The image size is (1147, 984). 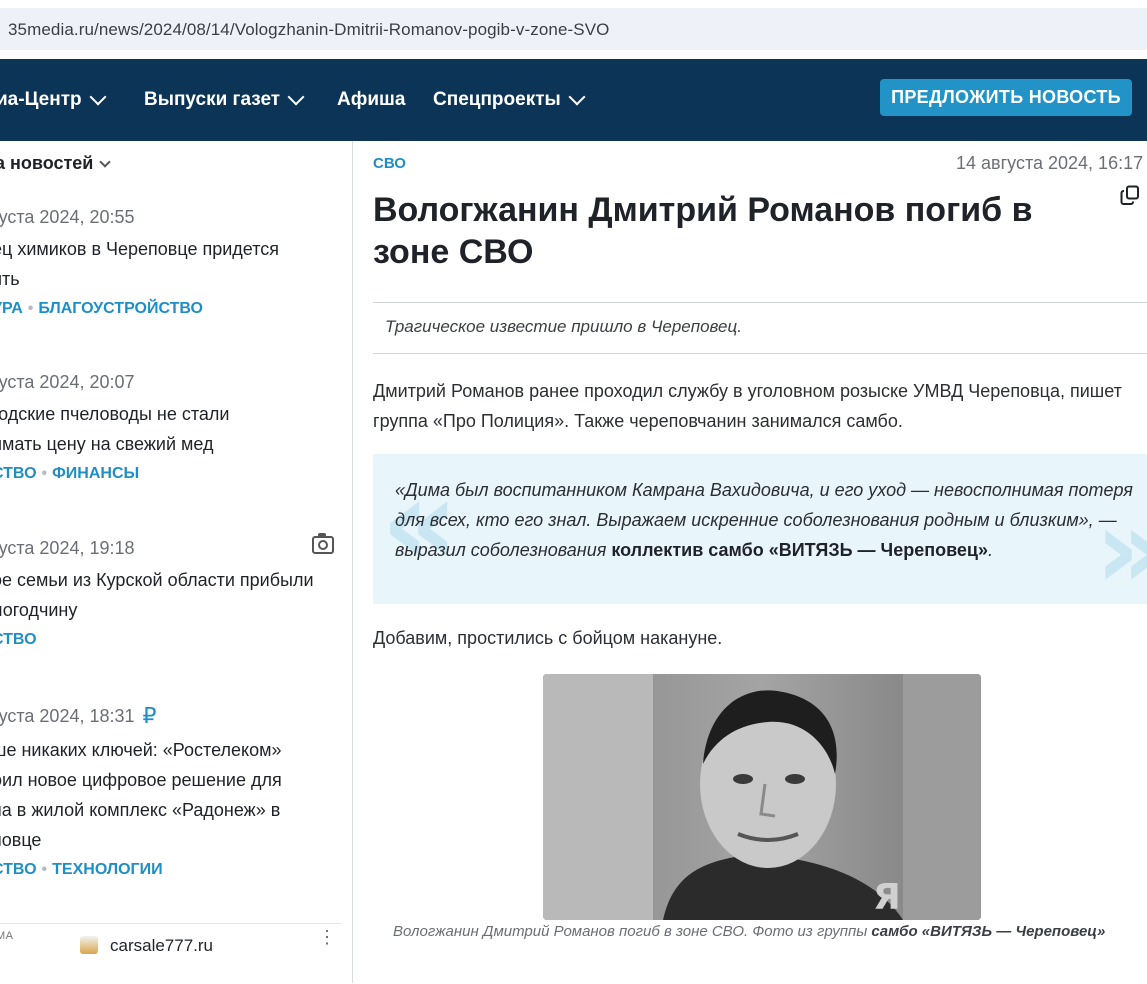 What do you see at coordinates (141, 750) in the screenshot?
I see `feed-item-title-line: ше никаких ключей: «Ростелеком»` at bounding box center [141, 750].